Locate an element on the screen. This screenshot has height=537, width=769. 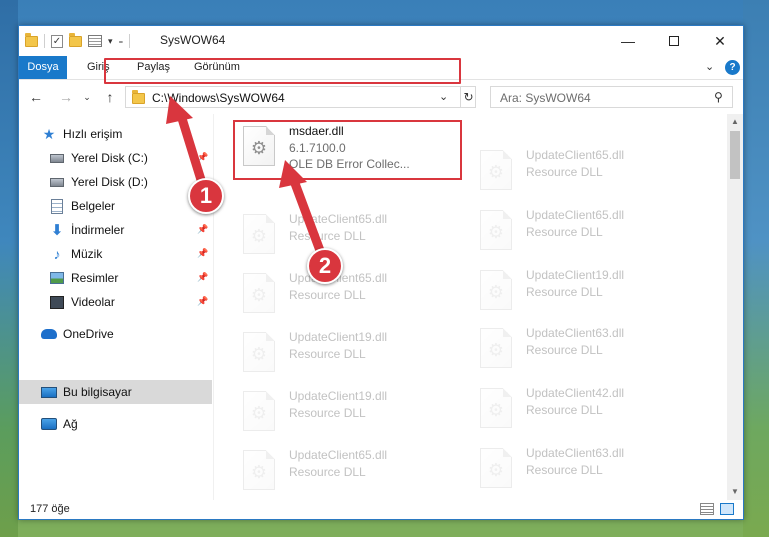
desktop-background-right is located at coordinates (756, 268).